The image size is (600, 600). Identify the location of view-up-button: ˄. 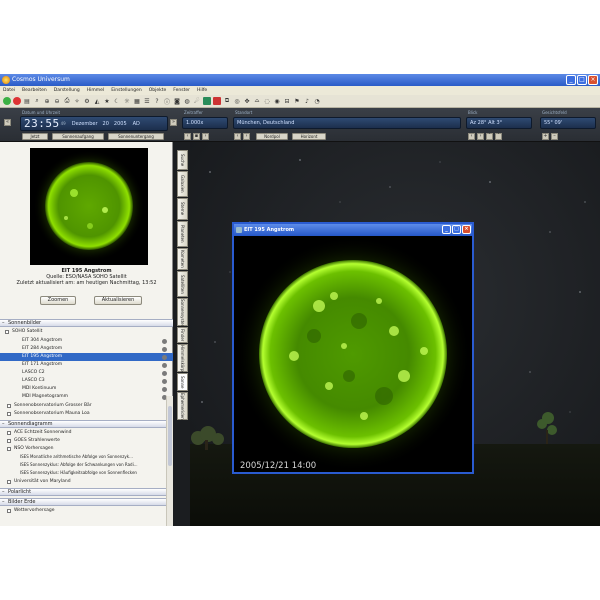
(489, 136).